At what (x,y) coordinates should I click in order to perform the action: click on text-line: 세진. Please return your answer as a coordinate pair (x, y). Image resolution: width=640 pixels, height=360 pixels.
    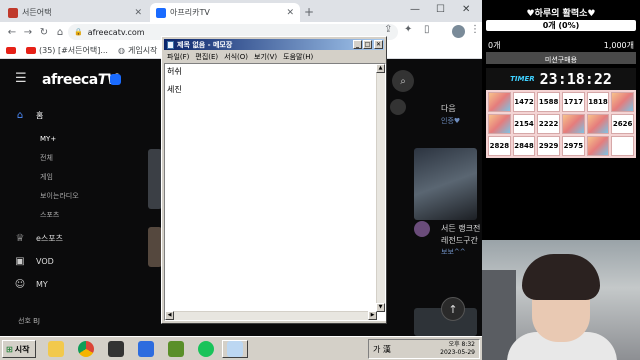
    Looking at the image, I should click on (174, 89).